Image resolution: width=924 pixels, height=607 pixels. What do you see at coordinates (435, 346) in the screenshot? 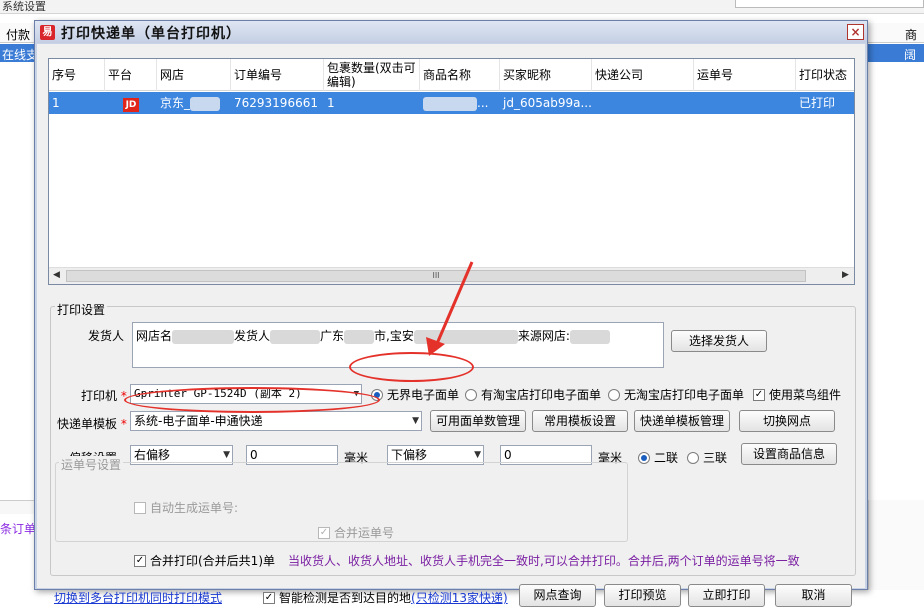
I see `annotation-arrow-head` at bounding box center [435, 346].